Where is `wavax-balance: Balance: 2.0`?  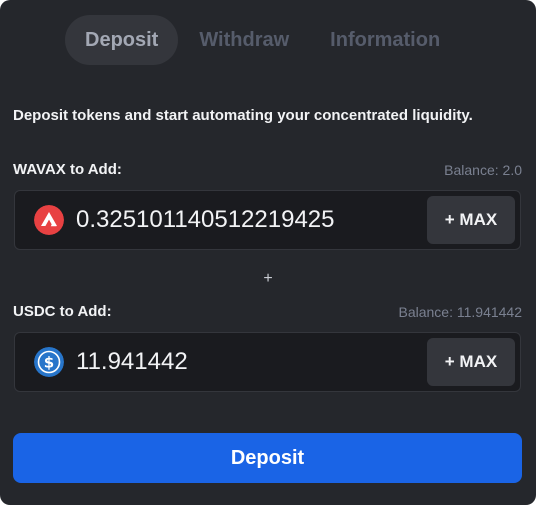 wavax-balance: Balance: 2.0 is located at coordinates (483, 170).